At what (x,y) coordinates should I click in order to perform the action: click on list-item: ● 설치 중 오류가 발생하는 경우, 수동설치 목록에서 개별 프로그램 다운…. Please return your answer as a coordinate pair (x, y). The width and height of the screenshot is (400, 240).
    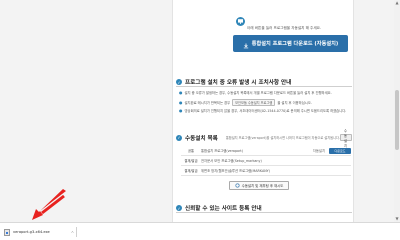
    Looking at the image, I should click on (255, 92).